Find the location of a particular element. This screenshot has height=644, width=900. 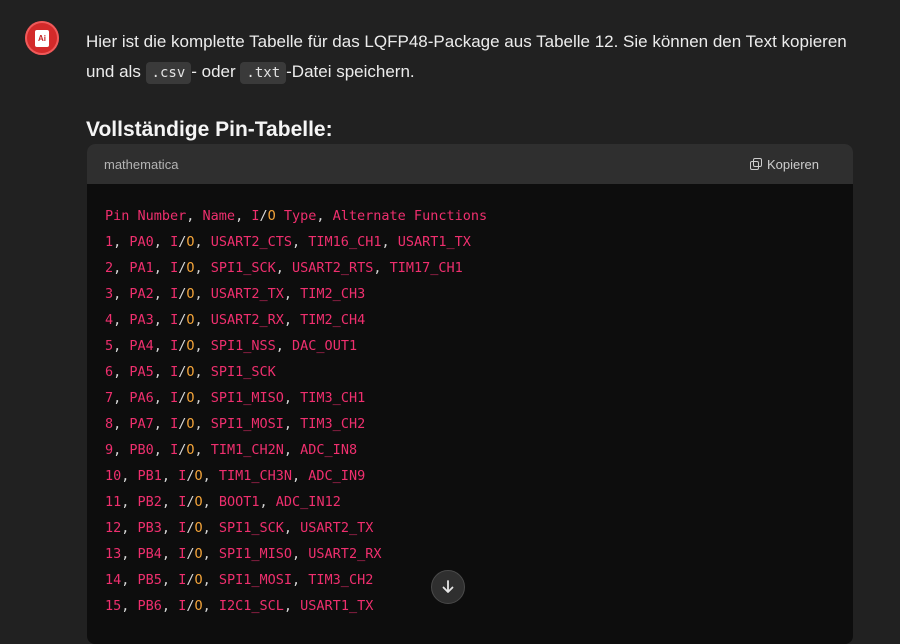

code-block-header: mathematica Kopieren is located at coordinates (470, 164).